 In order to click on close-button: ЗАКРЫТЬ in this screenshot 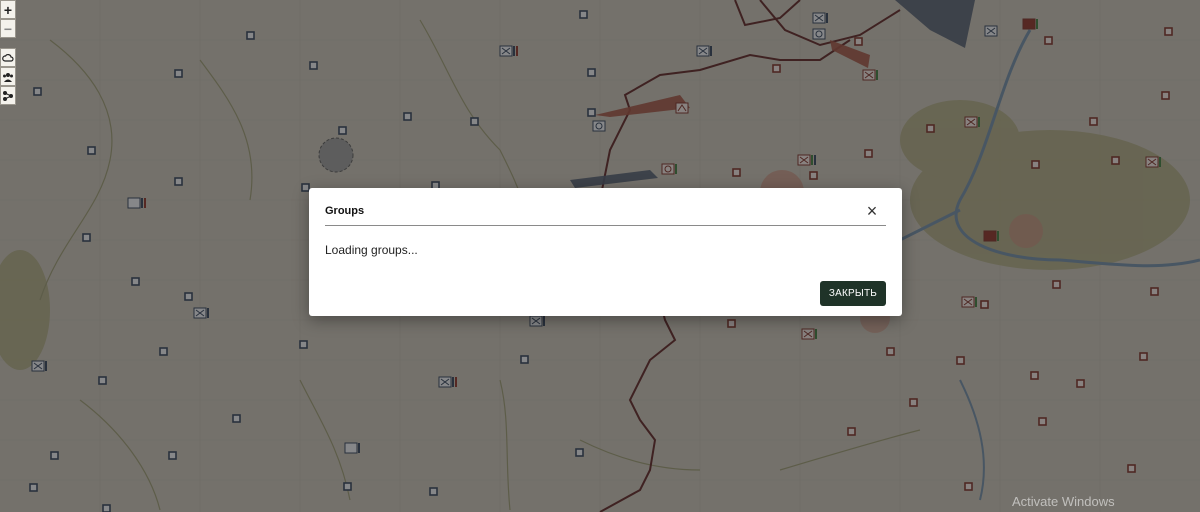, I will do `click(853, 293)`.